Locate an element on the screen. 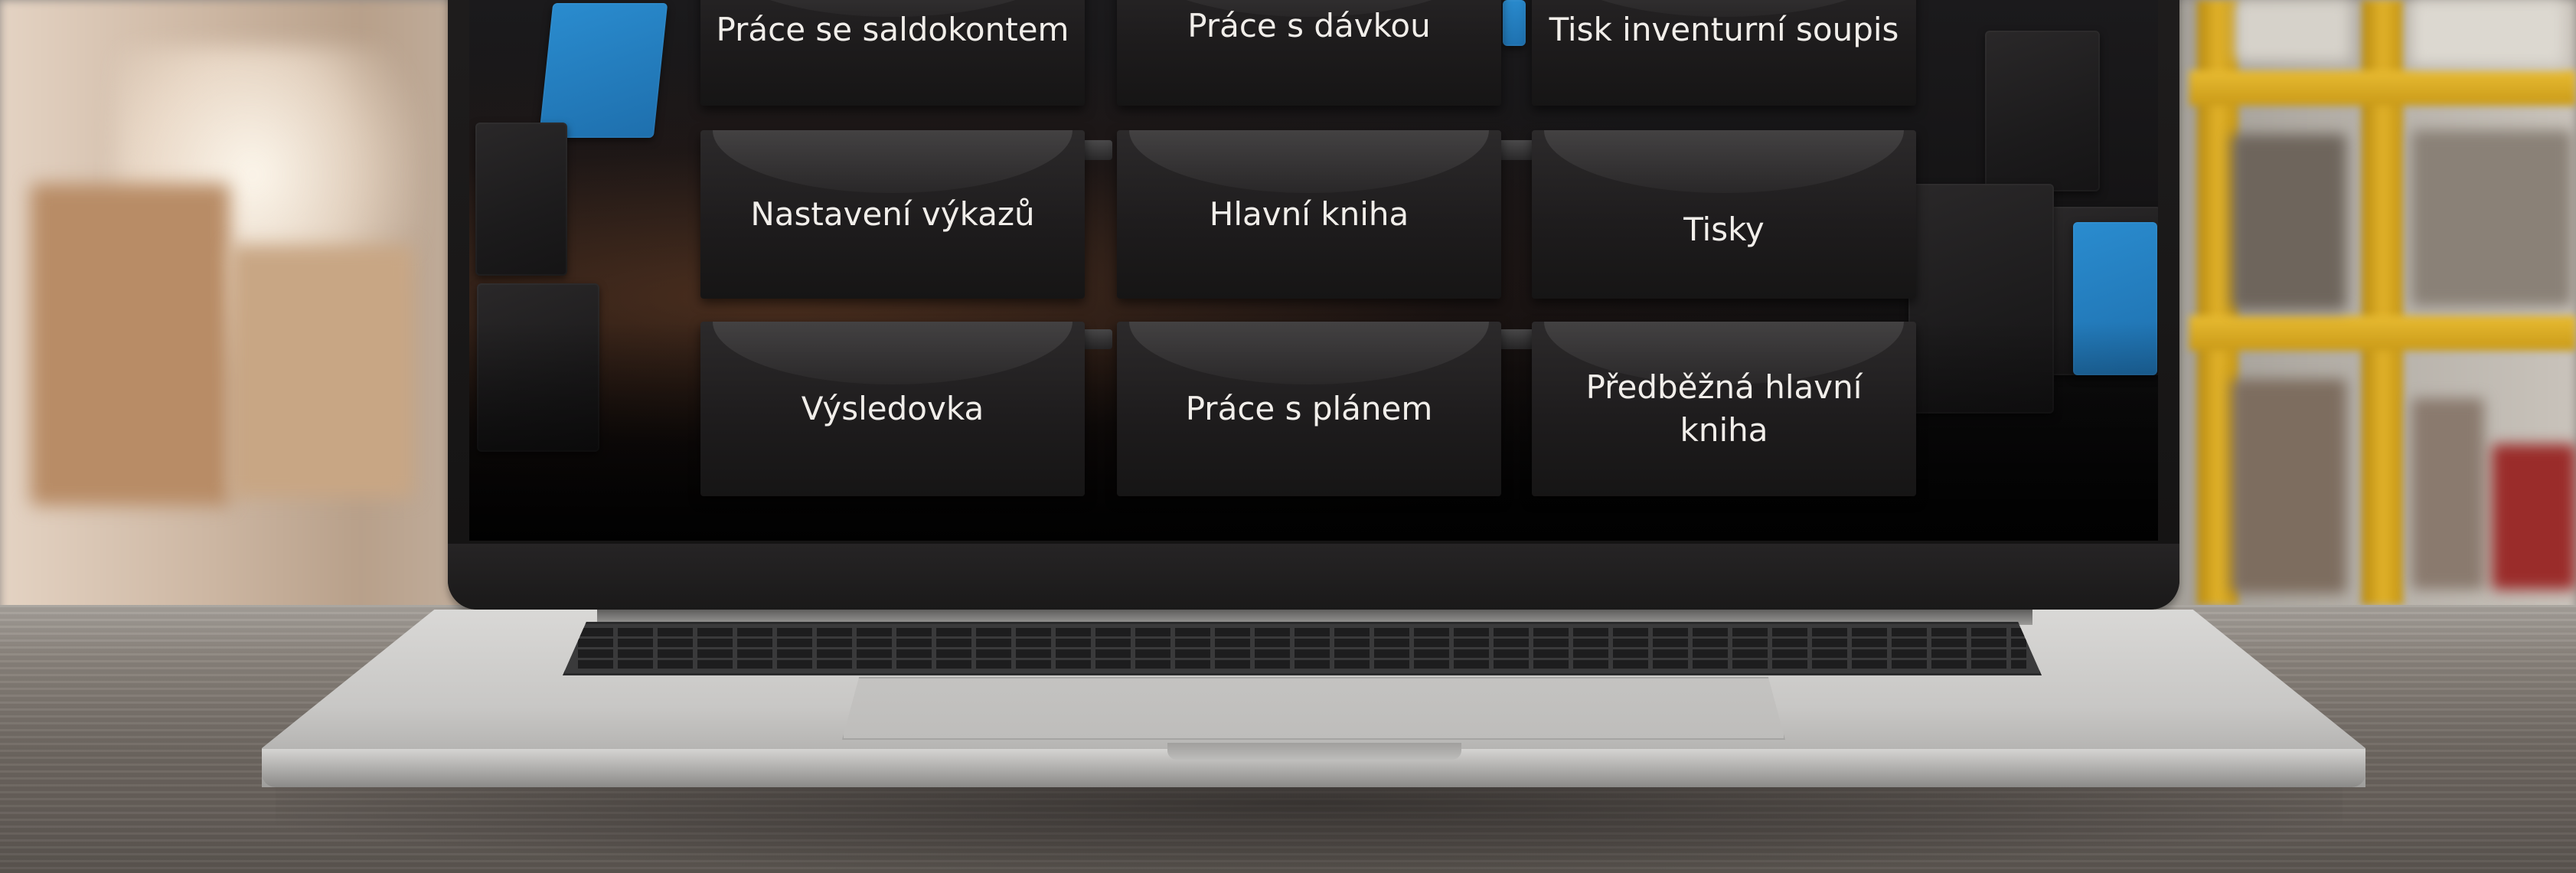 Image resolution: width=2576 pixels, height=873 pixels. menu-tile-predbezna-hlavni-kniha: Předběžná hlavní kniha is located at coordinates (1724, 409).